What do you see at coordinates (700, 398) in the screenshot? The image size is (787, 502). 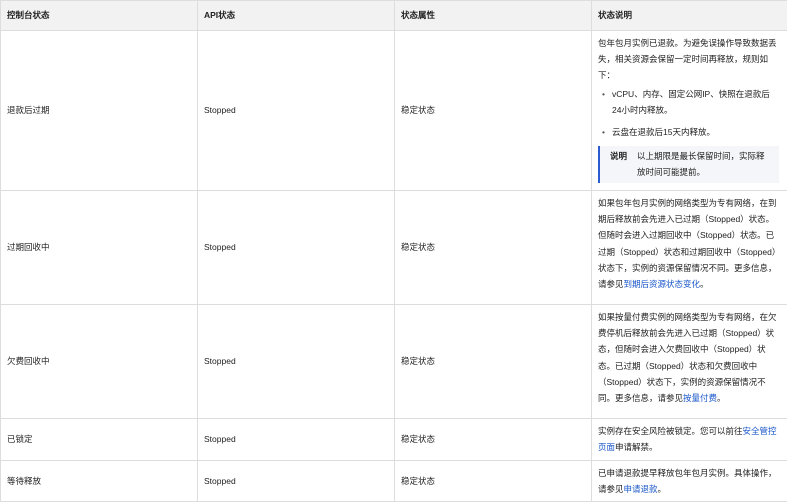 I see `pay-as-you-go-link: 按量付费` at bounding box center [700, 398].